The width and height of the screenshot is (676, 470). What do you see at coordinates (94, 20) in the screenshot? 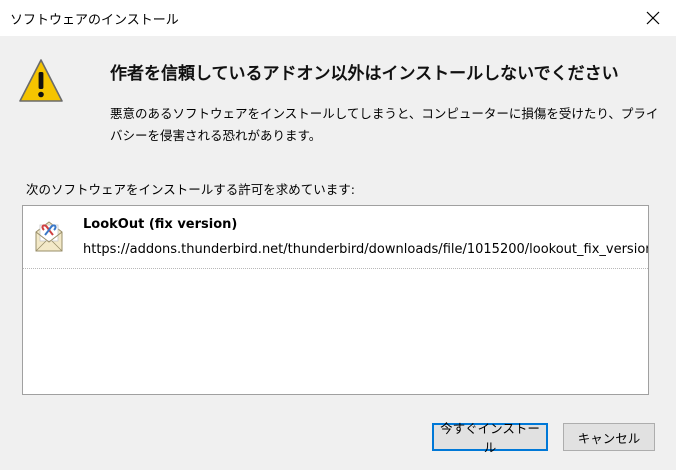
I see `window-title: ソフトウェアのインストール` at bounding box center [94, 20].